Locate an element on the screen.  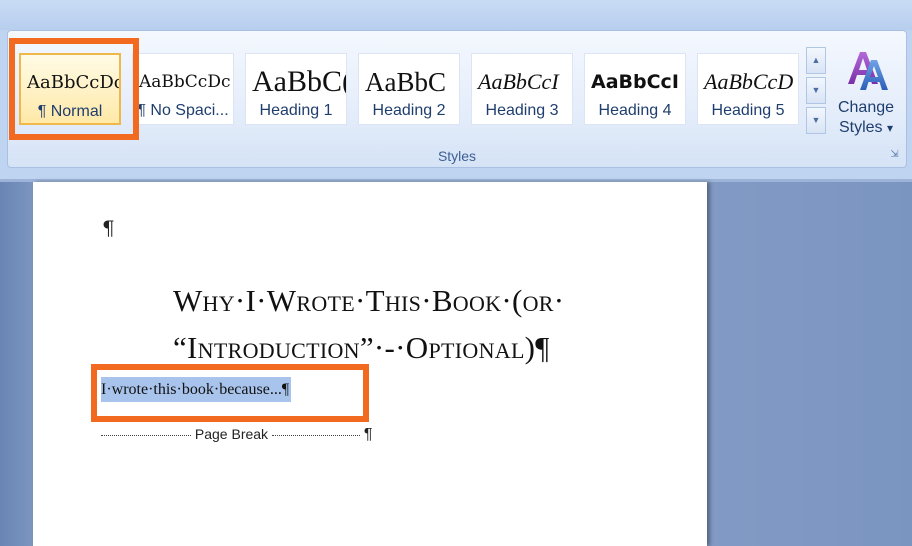
ribbon-tab-bar is located at coordinates (456, 15).